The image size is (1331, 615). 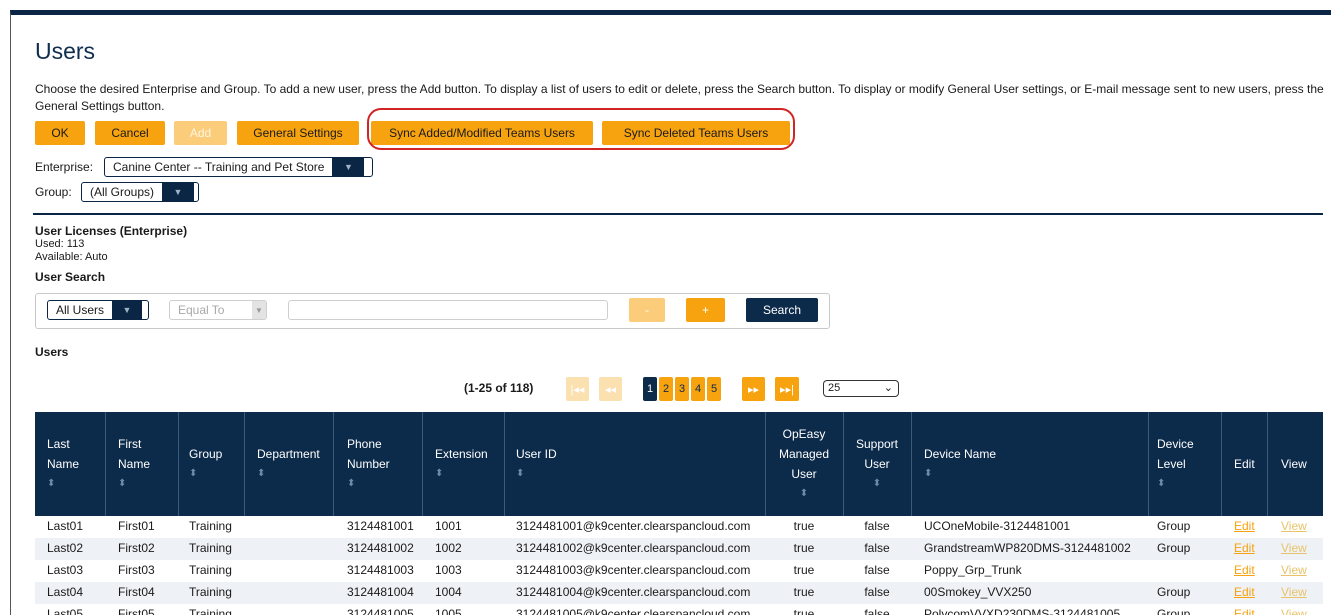 I want to click on search-operator-select: Equal To ▼, so click(x=218, y=310).